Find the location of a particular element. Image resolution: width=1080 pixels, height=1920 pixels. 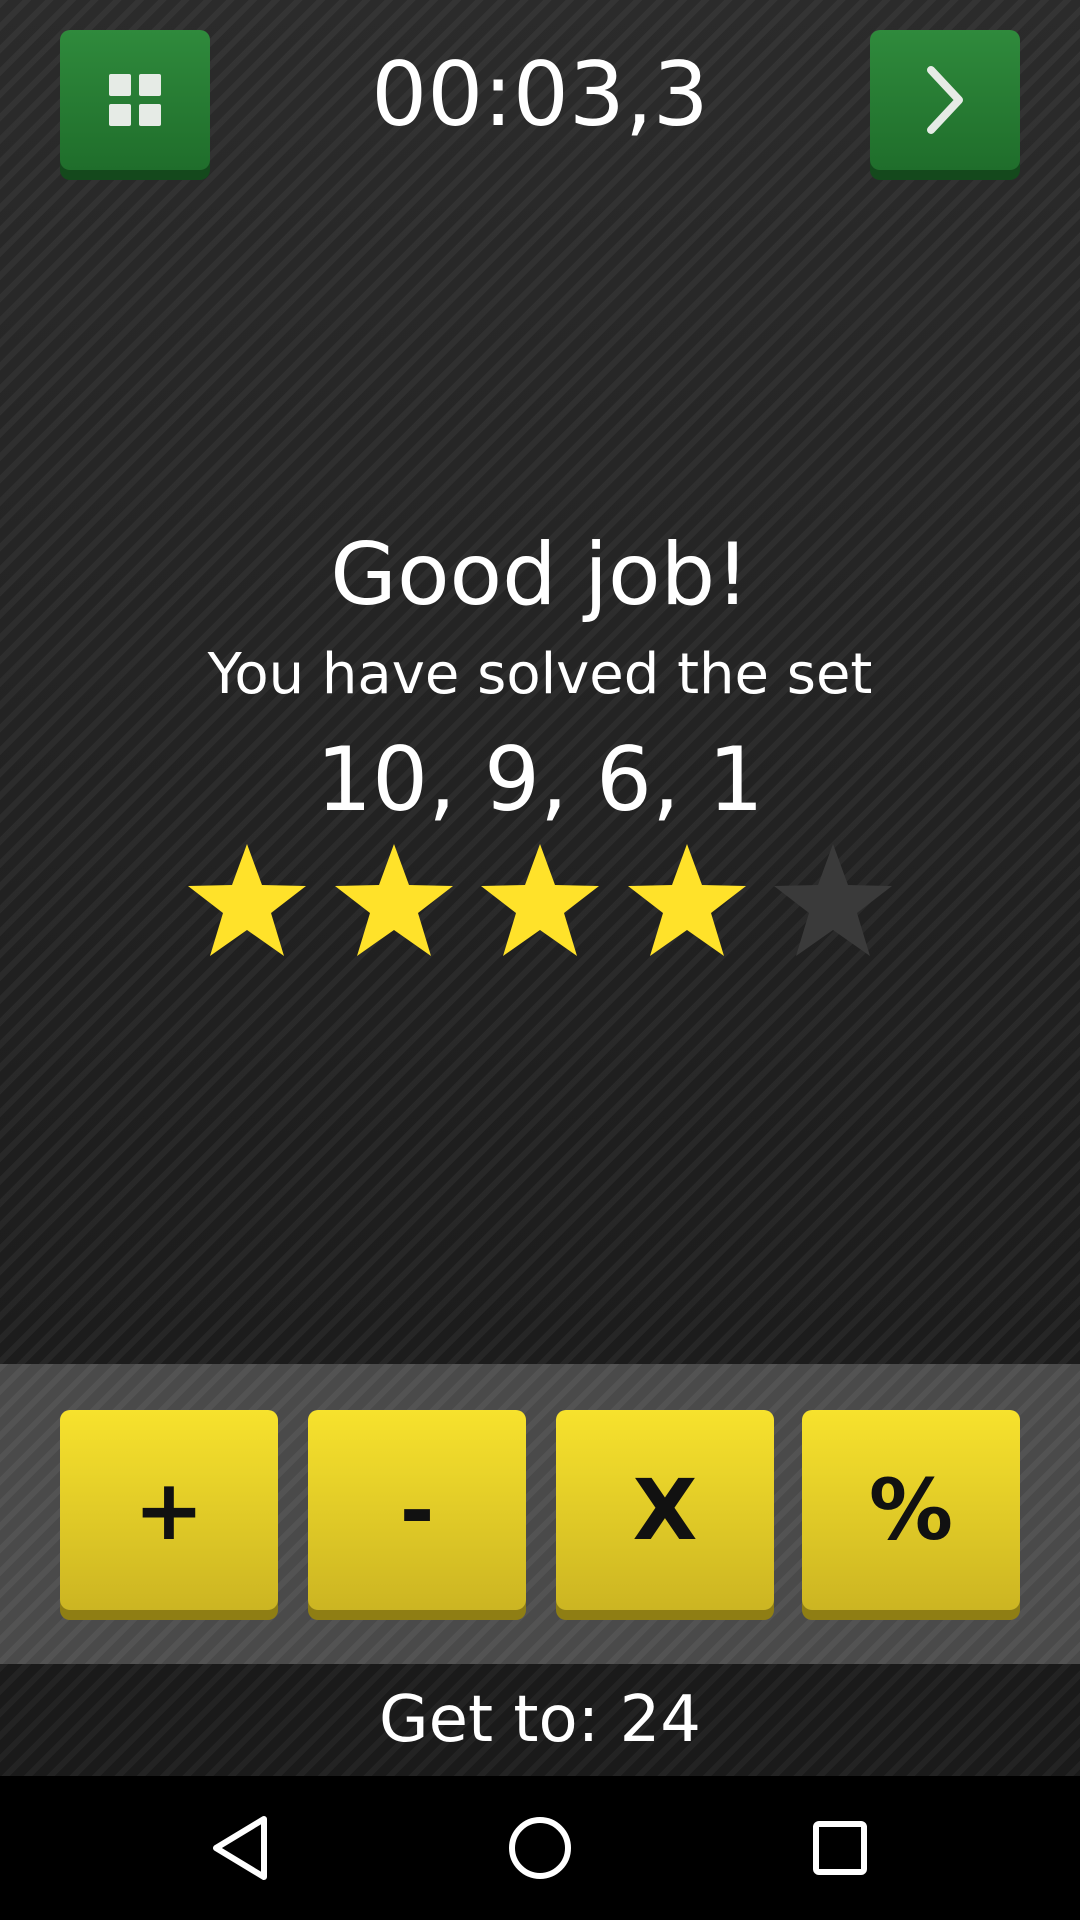

chevron-right-icon is located at coordinates (945, 100).